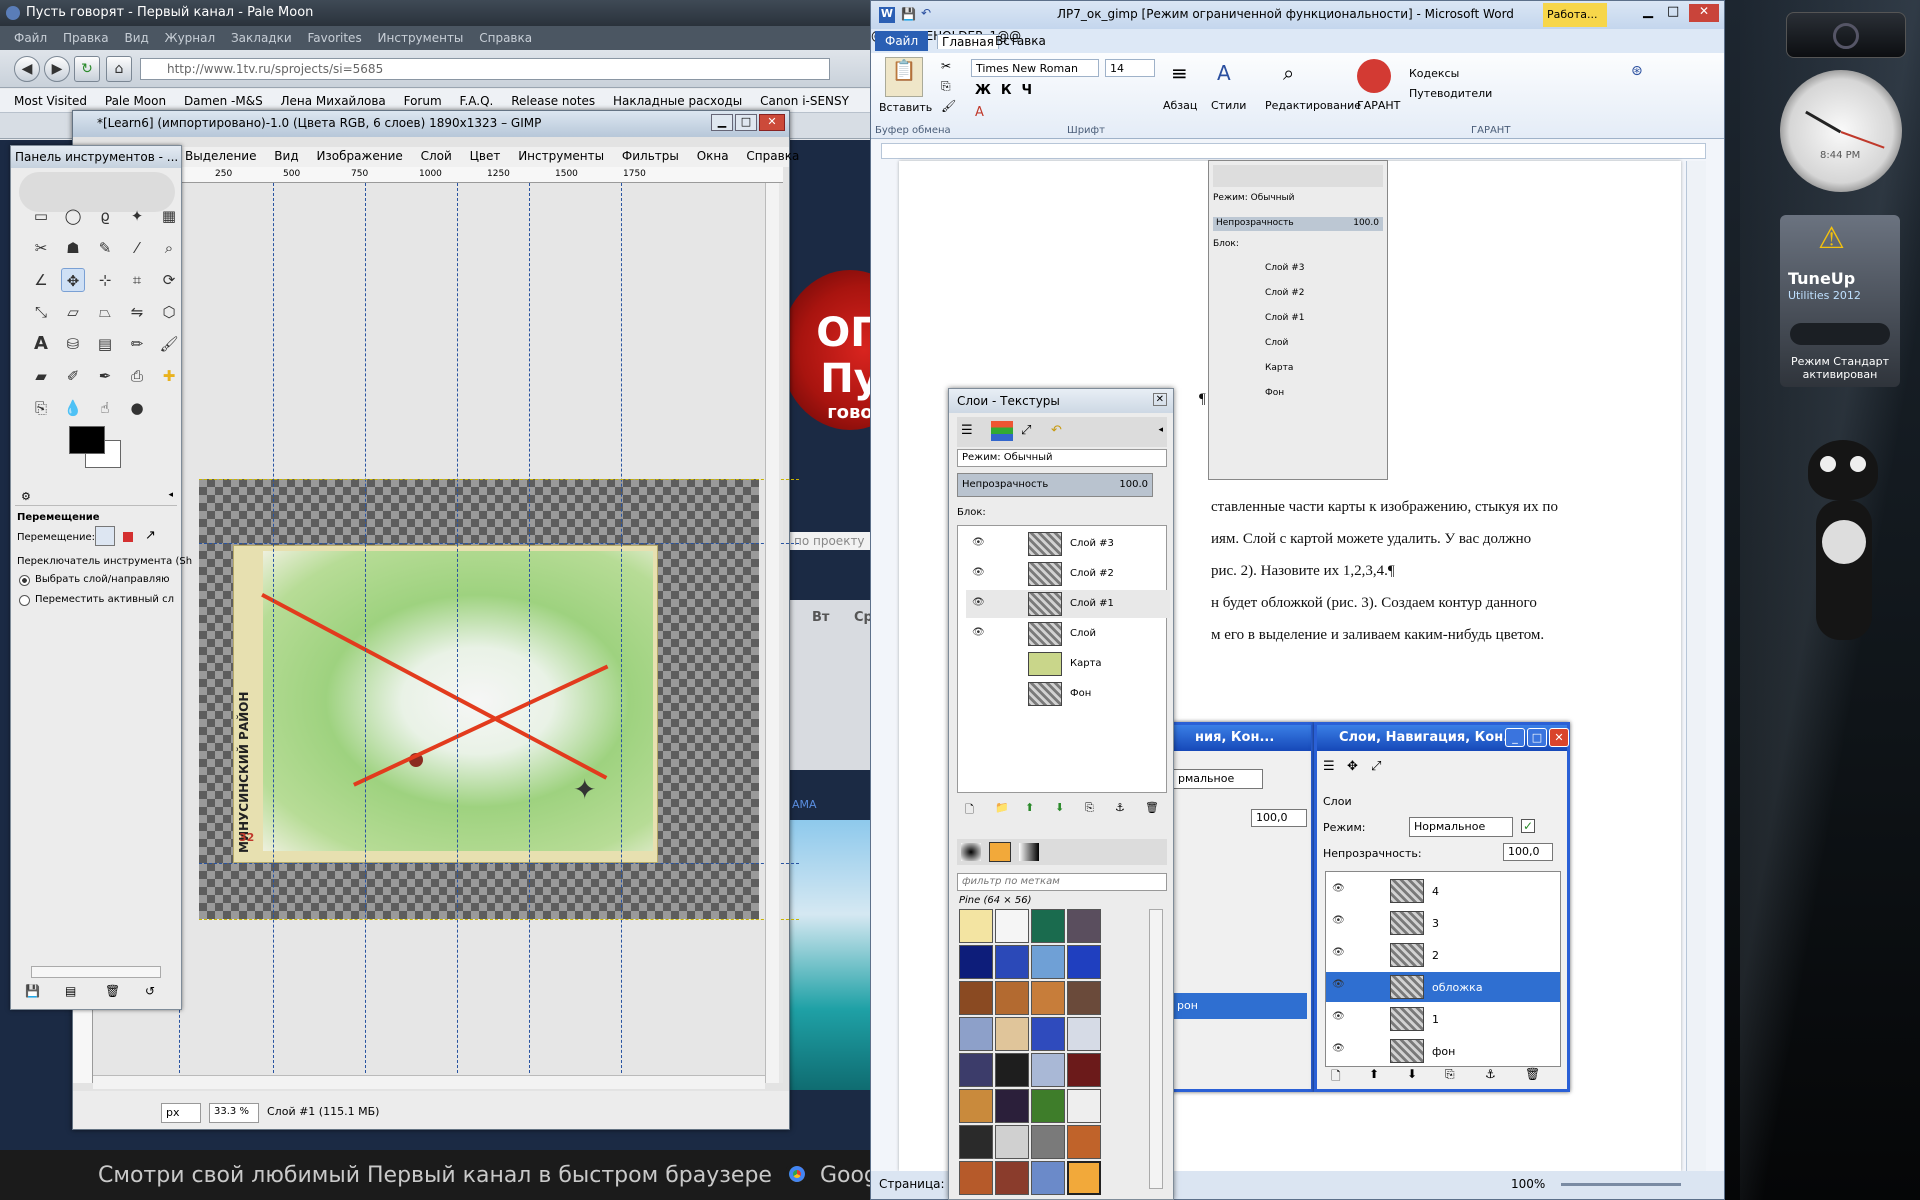 The height and width of the screenshot is (1200, 1920). I want to click on vertical-scrollbar, so click(772, 633).